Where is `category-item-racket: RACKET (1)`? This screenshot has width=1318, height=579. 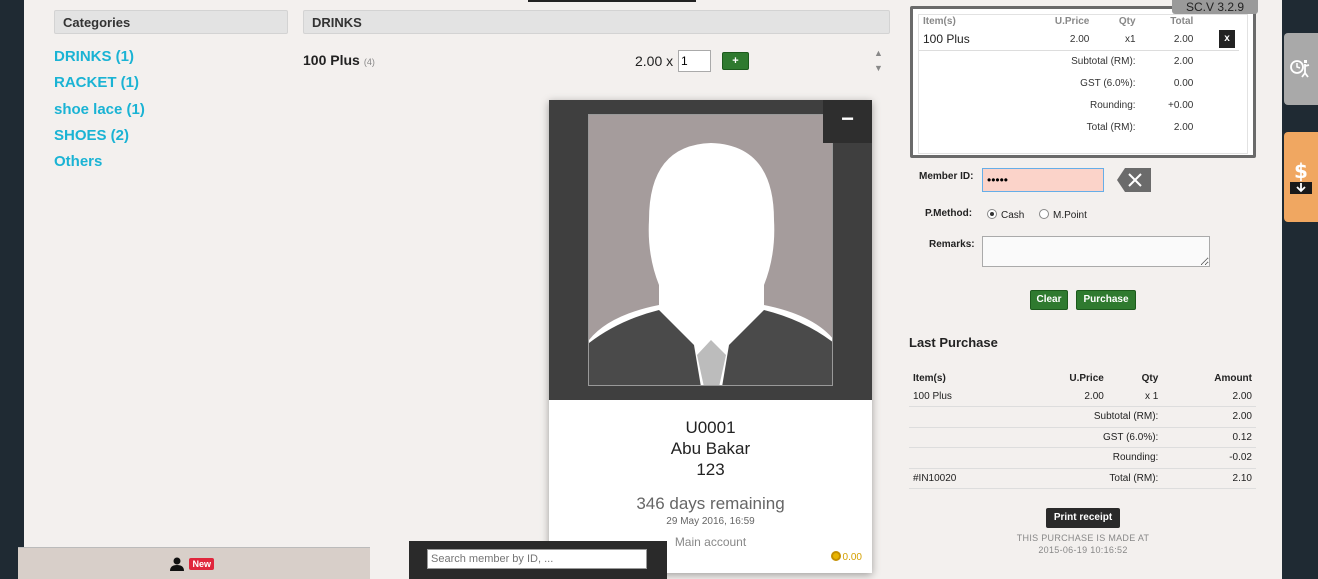
category-item-racket: RACKET (1) is located at coordinates (99, 87).